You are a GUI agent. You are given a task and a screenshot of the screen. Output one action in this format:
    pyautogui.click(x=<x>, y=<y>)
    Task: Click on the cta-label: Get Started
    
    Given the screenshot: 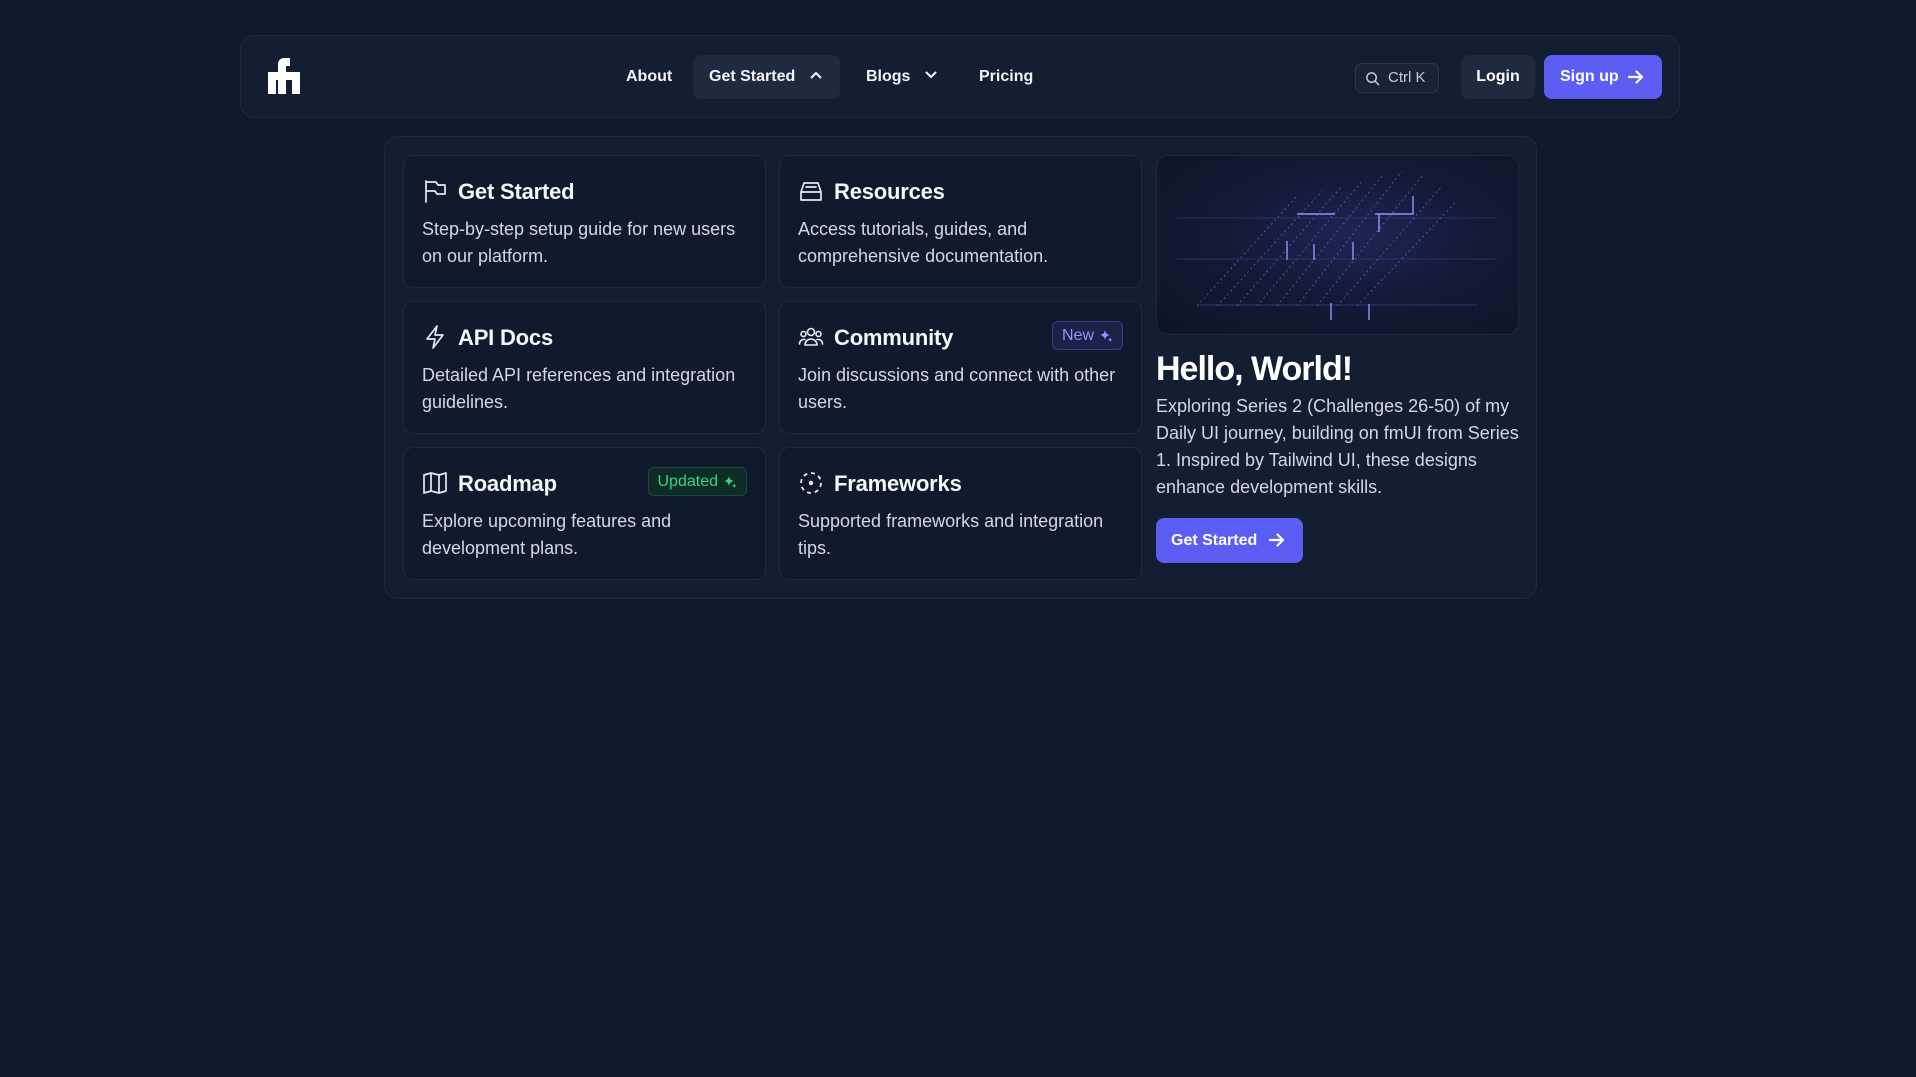 What is the action you would take?
    pyautogui.click(x=1214, y=540)
    